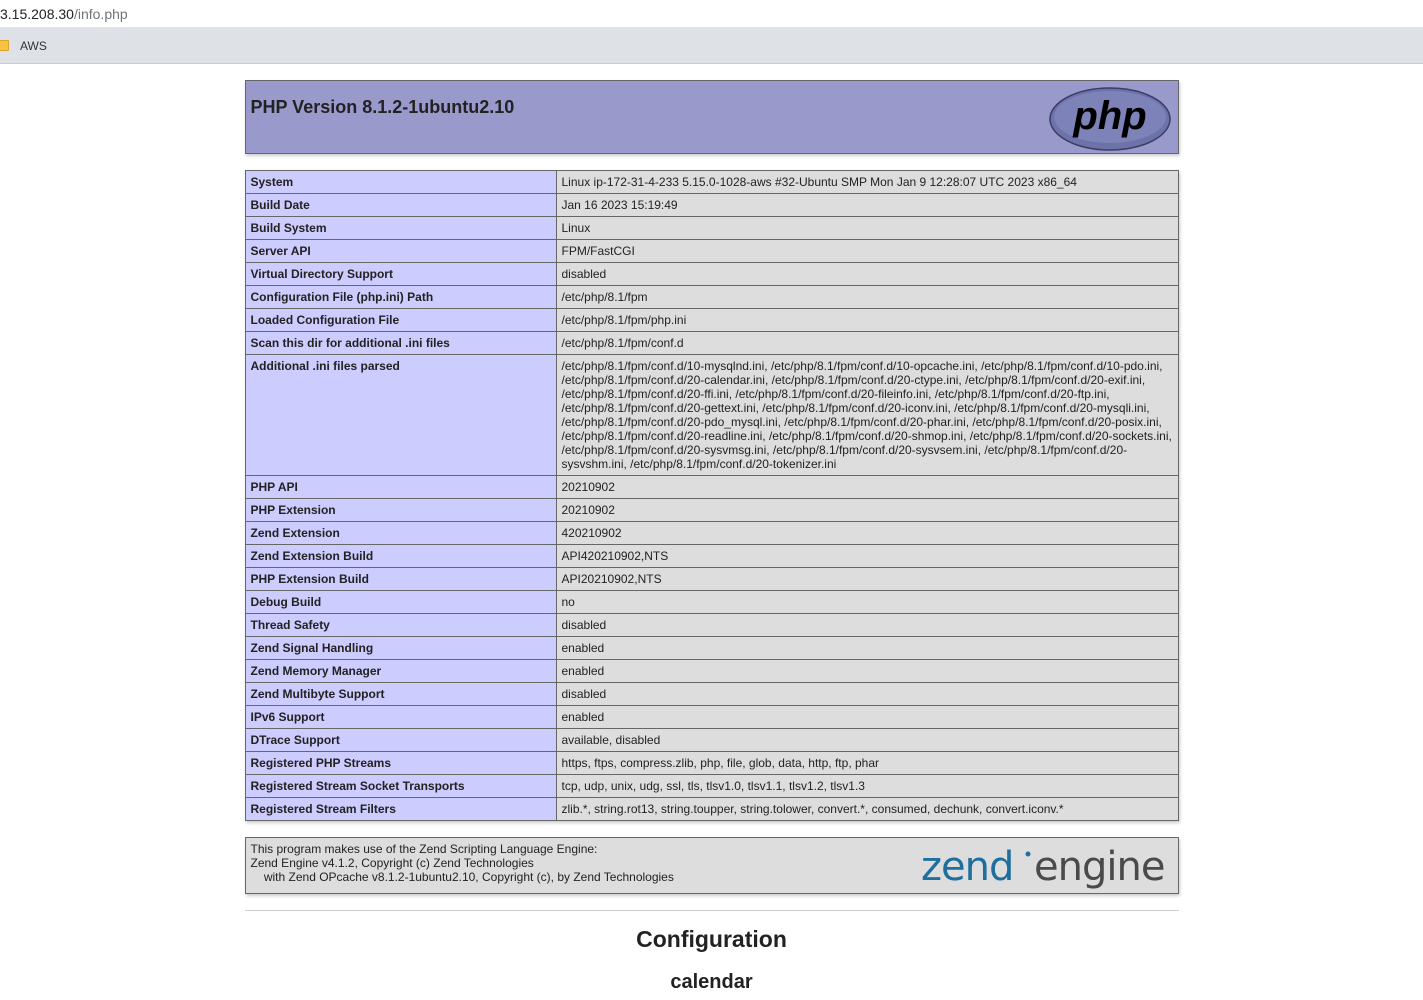 The height and width of the screenshot is (1000, 1423). Describe the element at coordinates (400, 510) in the screenshot. I see `info-key: PHP Extension` at that location.